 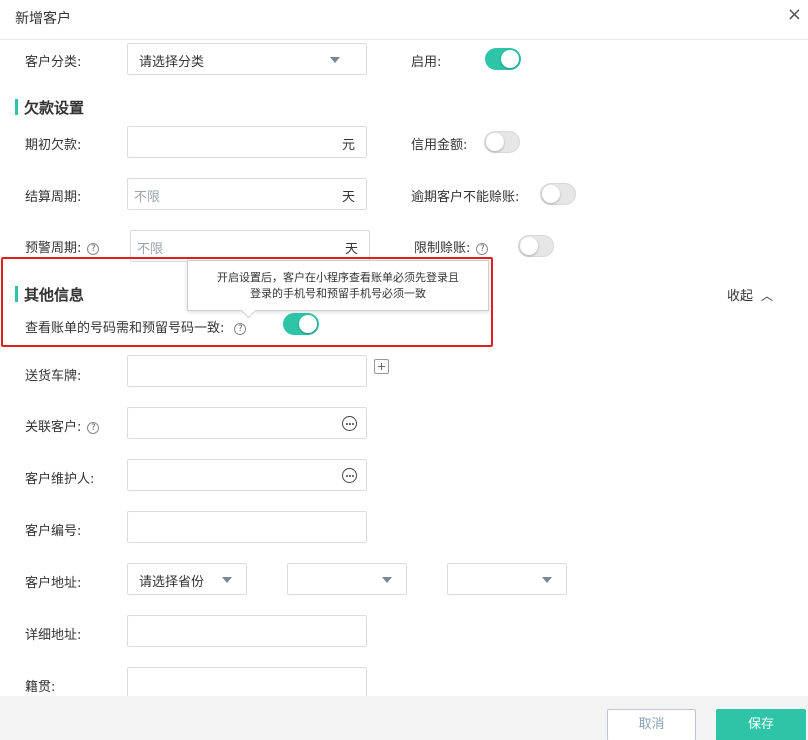 I want to click on maintainer-label: 客户维护人:, so click(x=60, y=479).